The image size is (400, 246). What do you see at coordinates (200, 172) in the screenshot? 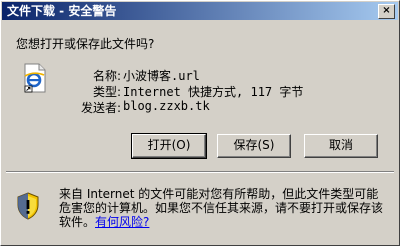
I see `separator` at bounding box center [200, 172].